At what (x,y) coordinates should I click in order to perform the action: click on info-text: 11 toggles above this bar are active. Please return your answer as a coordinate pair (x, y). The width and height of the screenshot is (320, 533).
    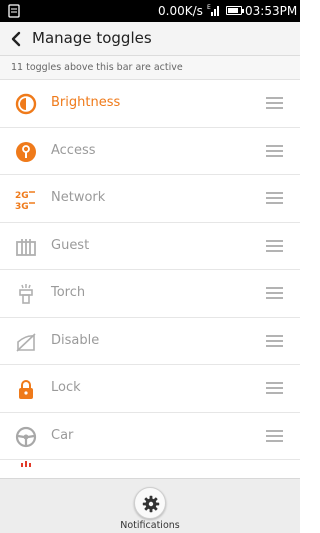
    Looking at the image, I should click on (97, 67).